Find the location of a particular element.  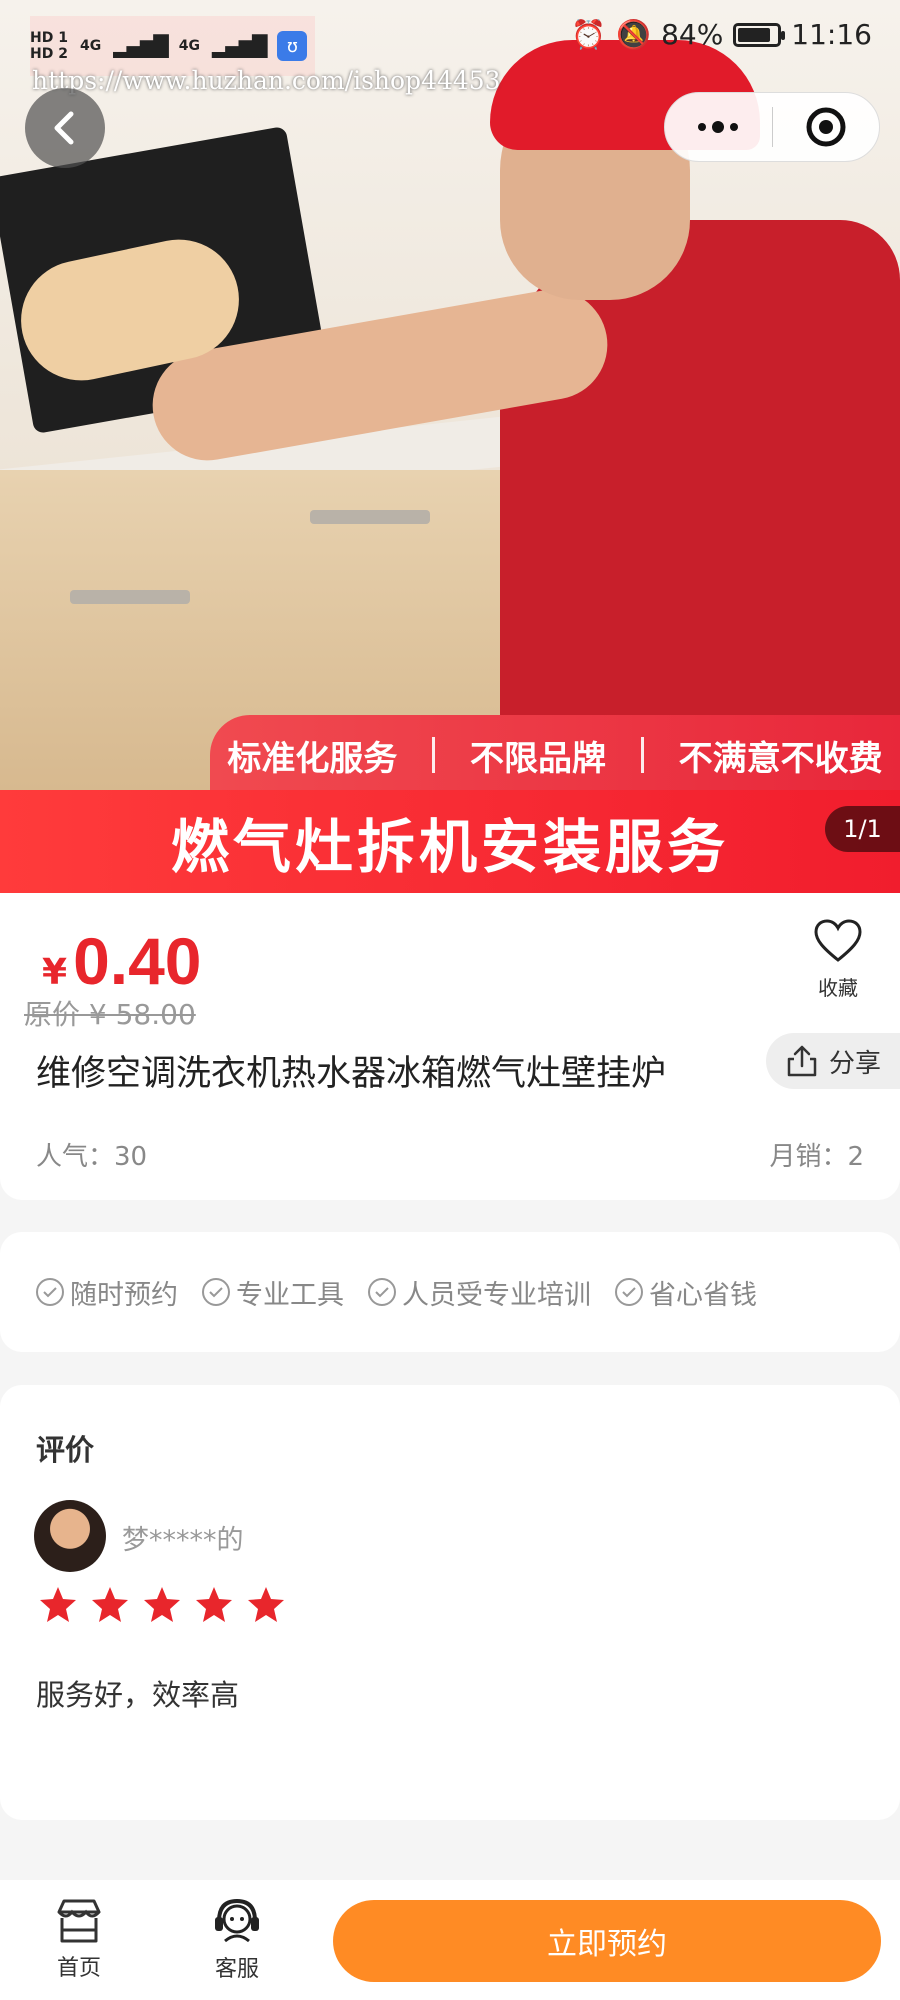

more-dots-icon is located at coordinates (718, 127).